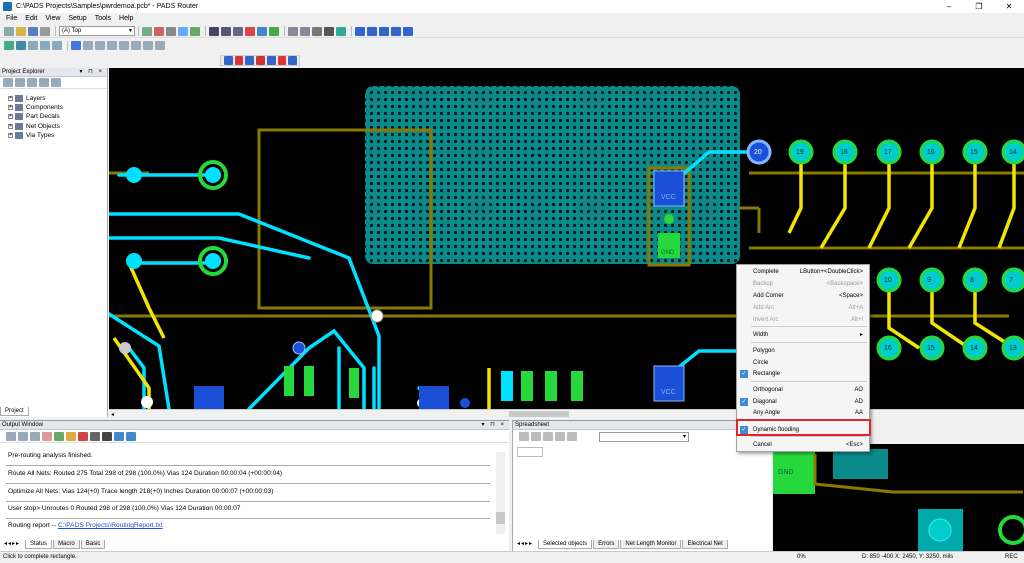 Image resolution: width=1024 pixels, height=563 pixels. Describe the element at coordinates (57, 45) in the screenshot. I see `arc-icon` at that location.